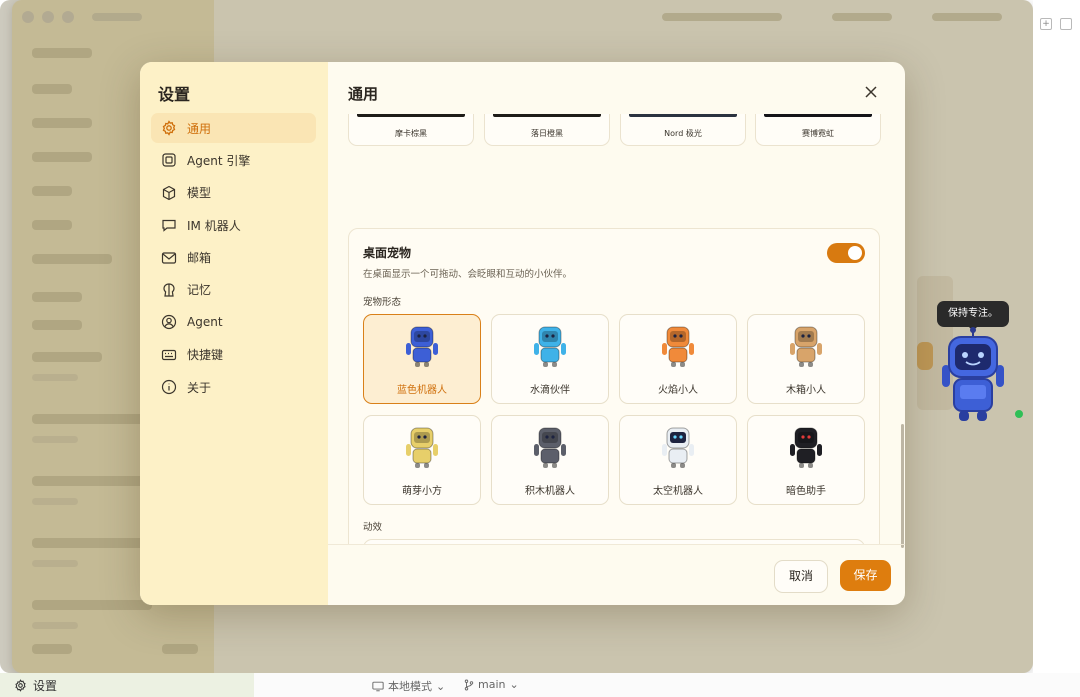 The width and height of the screenshot is (1080, 697). I want to click on chip-icon, so click(169, 160).